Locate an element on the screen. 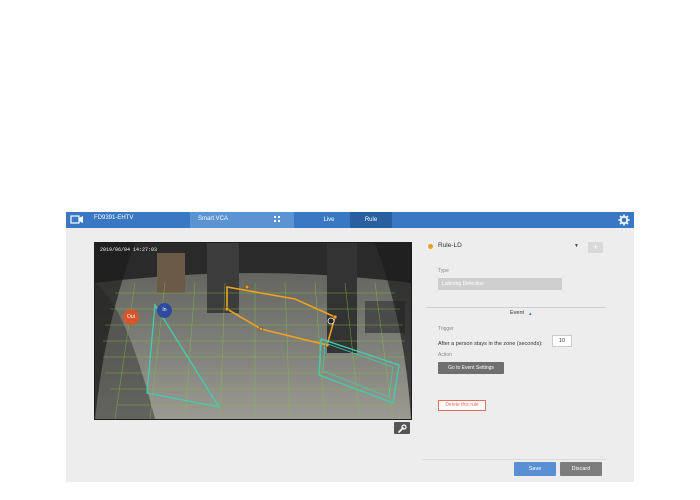 The width and height of the screenshot is (700, 500). edit-zone-button is located at coordinates (402, 428).